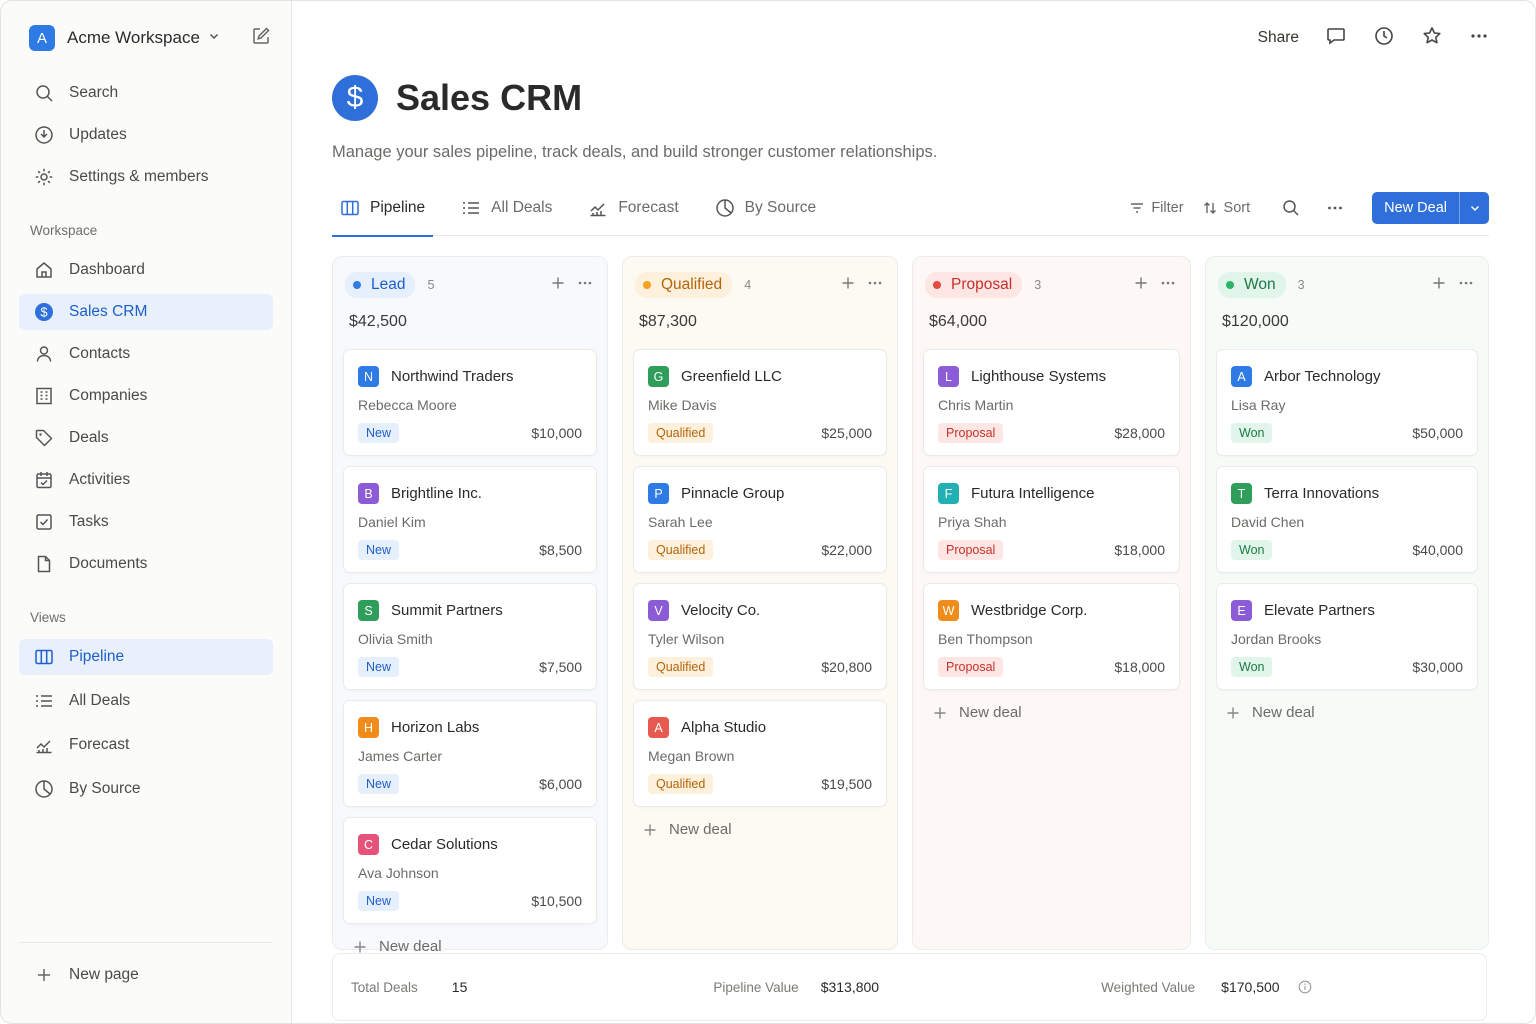  Describe the element at coordinates (1384, 38) in the screenshot. I see `history-icon` at that location.